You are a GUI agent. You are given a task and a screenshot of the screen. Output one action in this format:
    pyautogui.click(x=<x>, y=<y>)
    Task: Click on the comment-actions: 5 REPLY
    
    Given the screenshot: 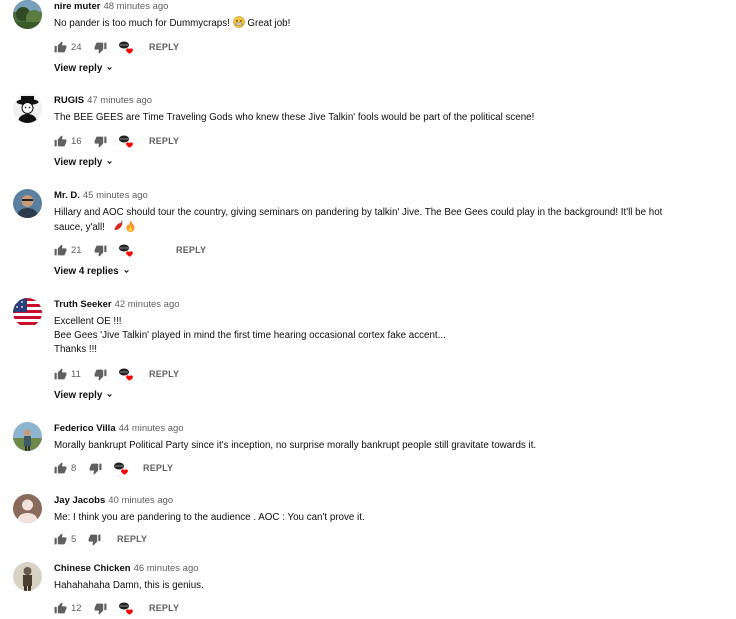 What is the action you would take?
    pyautogui.click(x=154, y=540)
    